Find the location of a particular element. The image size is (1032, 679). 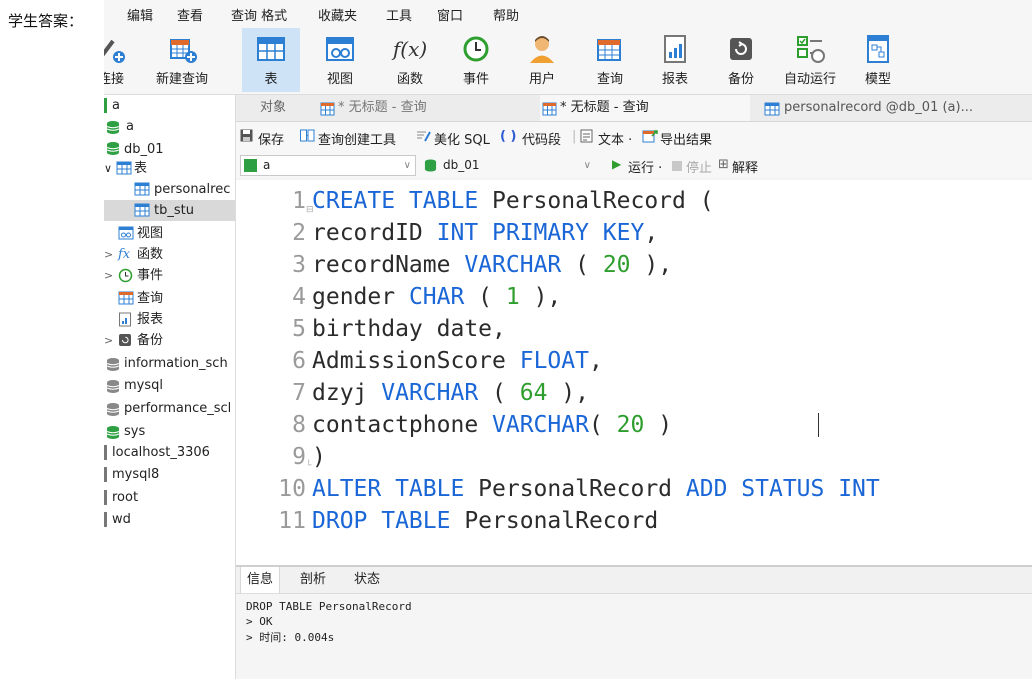

toolbar-report-button: 报表 is located at coordinates (675, 60).